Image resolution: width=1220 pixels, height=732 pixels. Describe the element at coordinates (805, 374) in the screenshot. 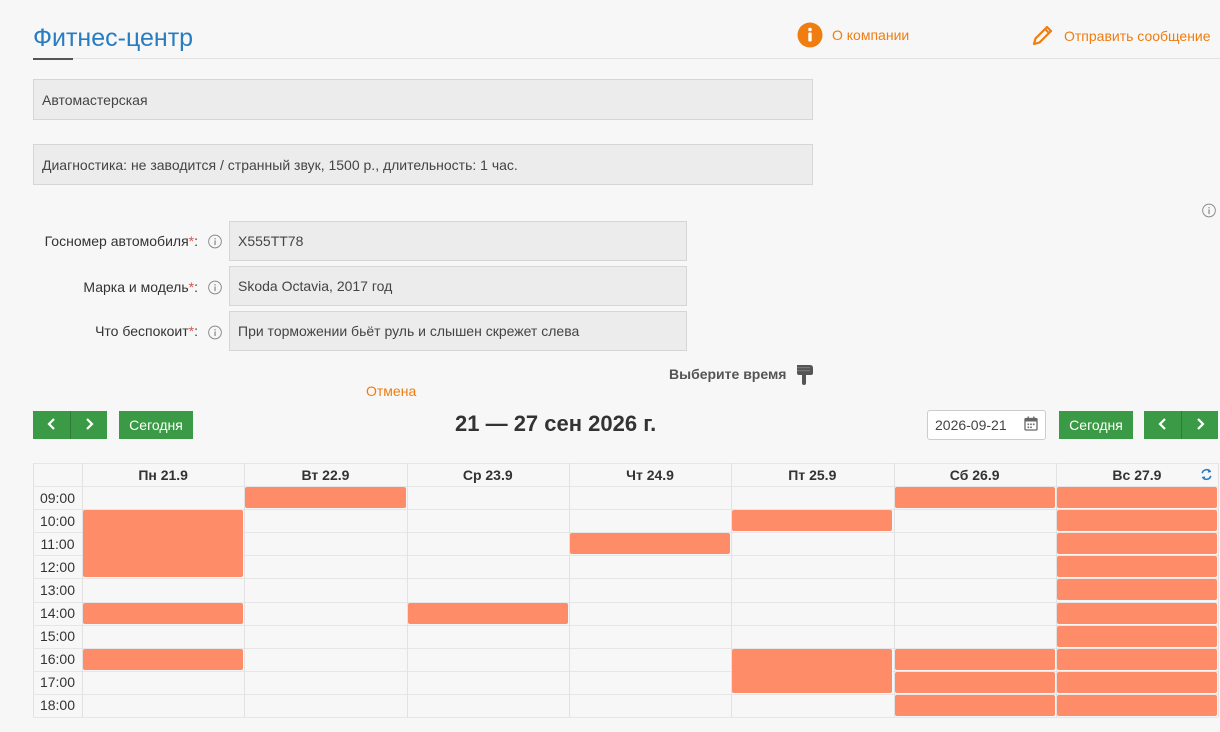

I see `pointing-hand-icon` at that location.